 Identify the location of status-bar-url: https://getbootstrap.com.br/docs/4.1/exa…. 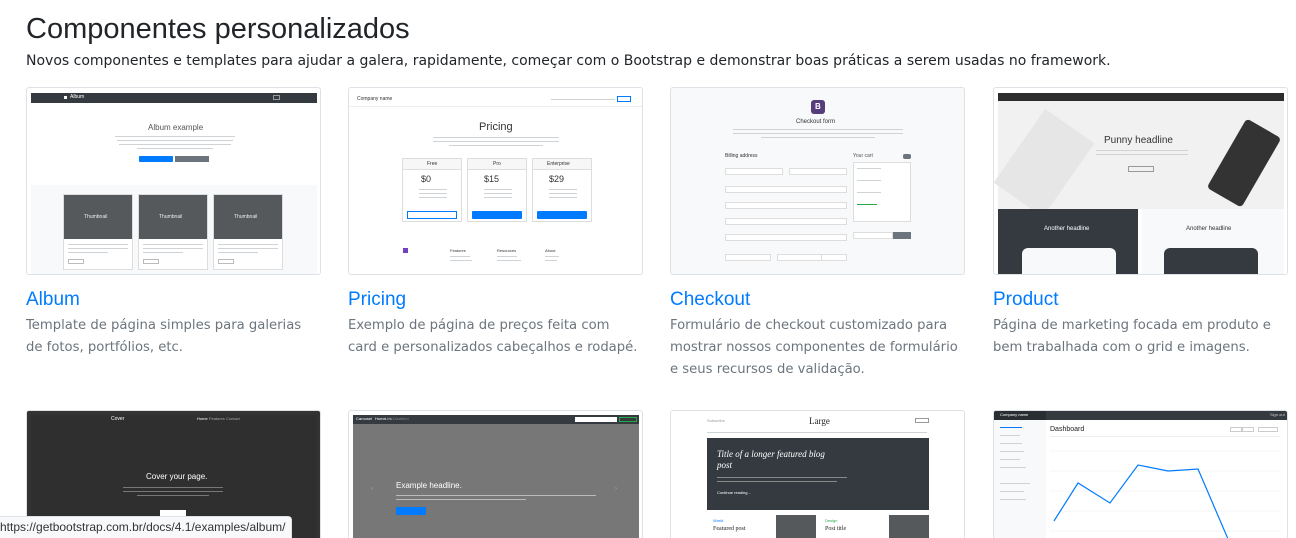
(146, 527).